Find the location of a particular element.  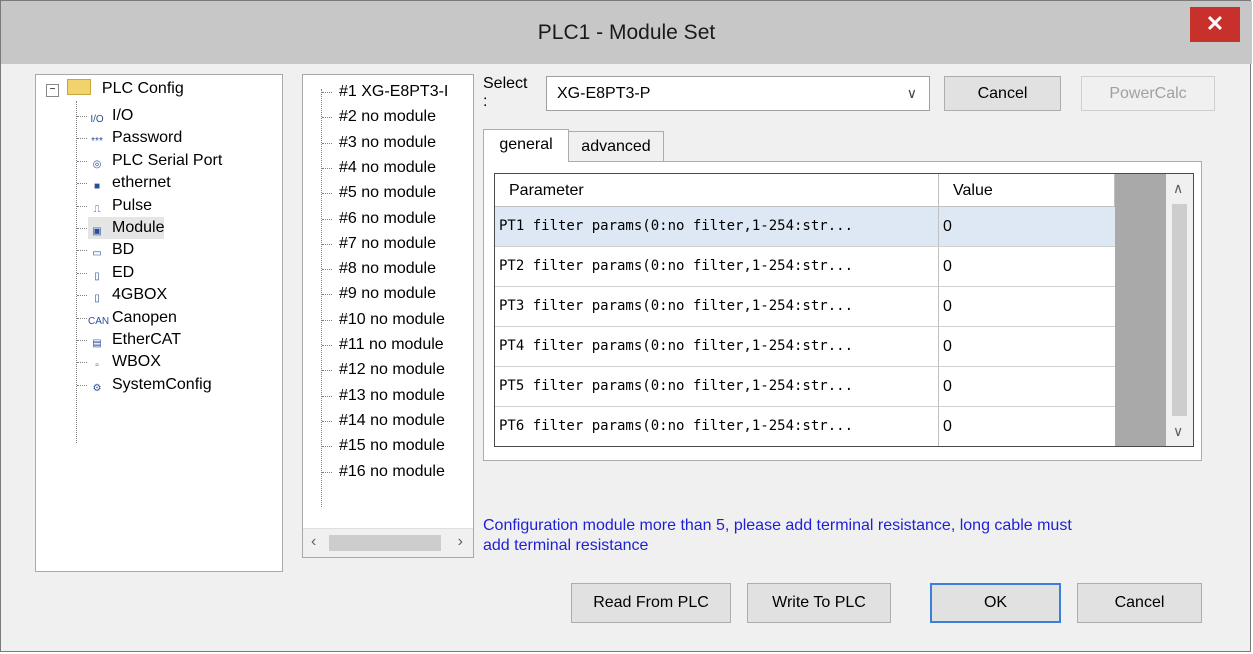

module-slot-item: #8 no module is located at coordinates (387, 268).